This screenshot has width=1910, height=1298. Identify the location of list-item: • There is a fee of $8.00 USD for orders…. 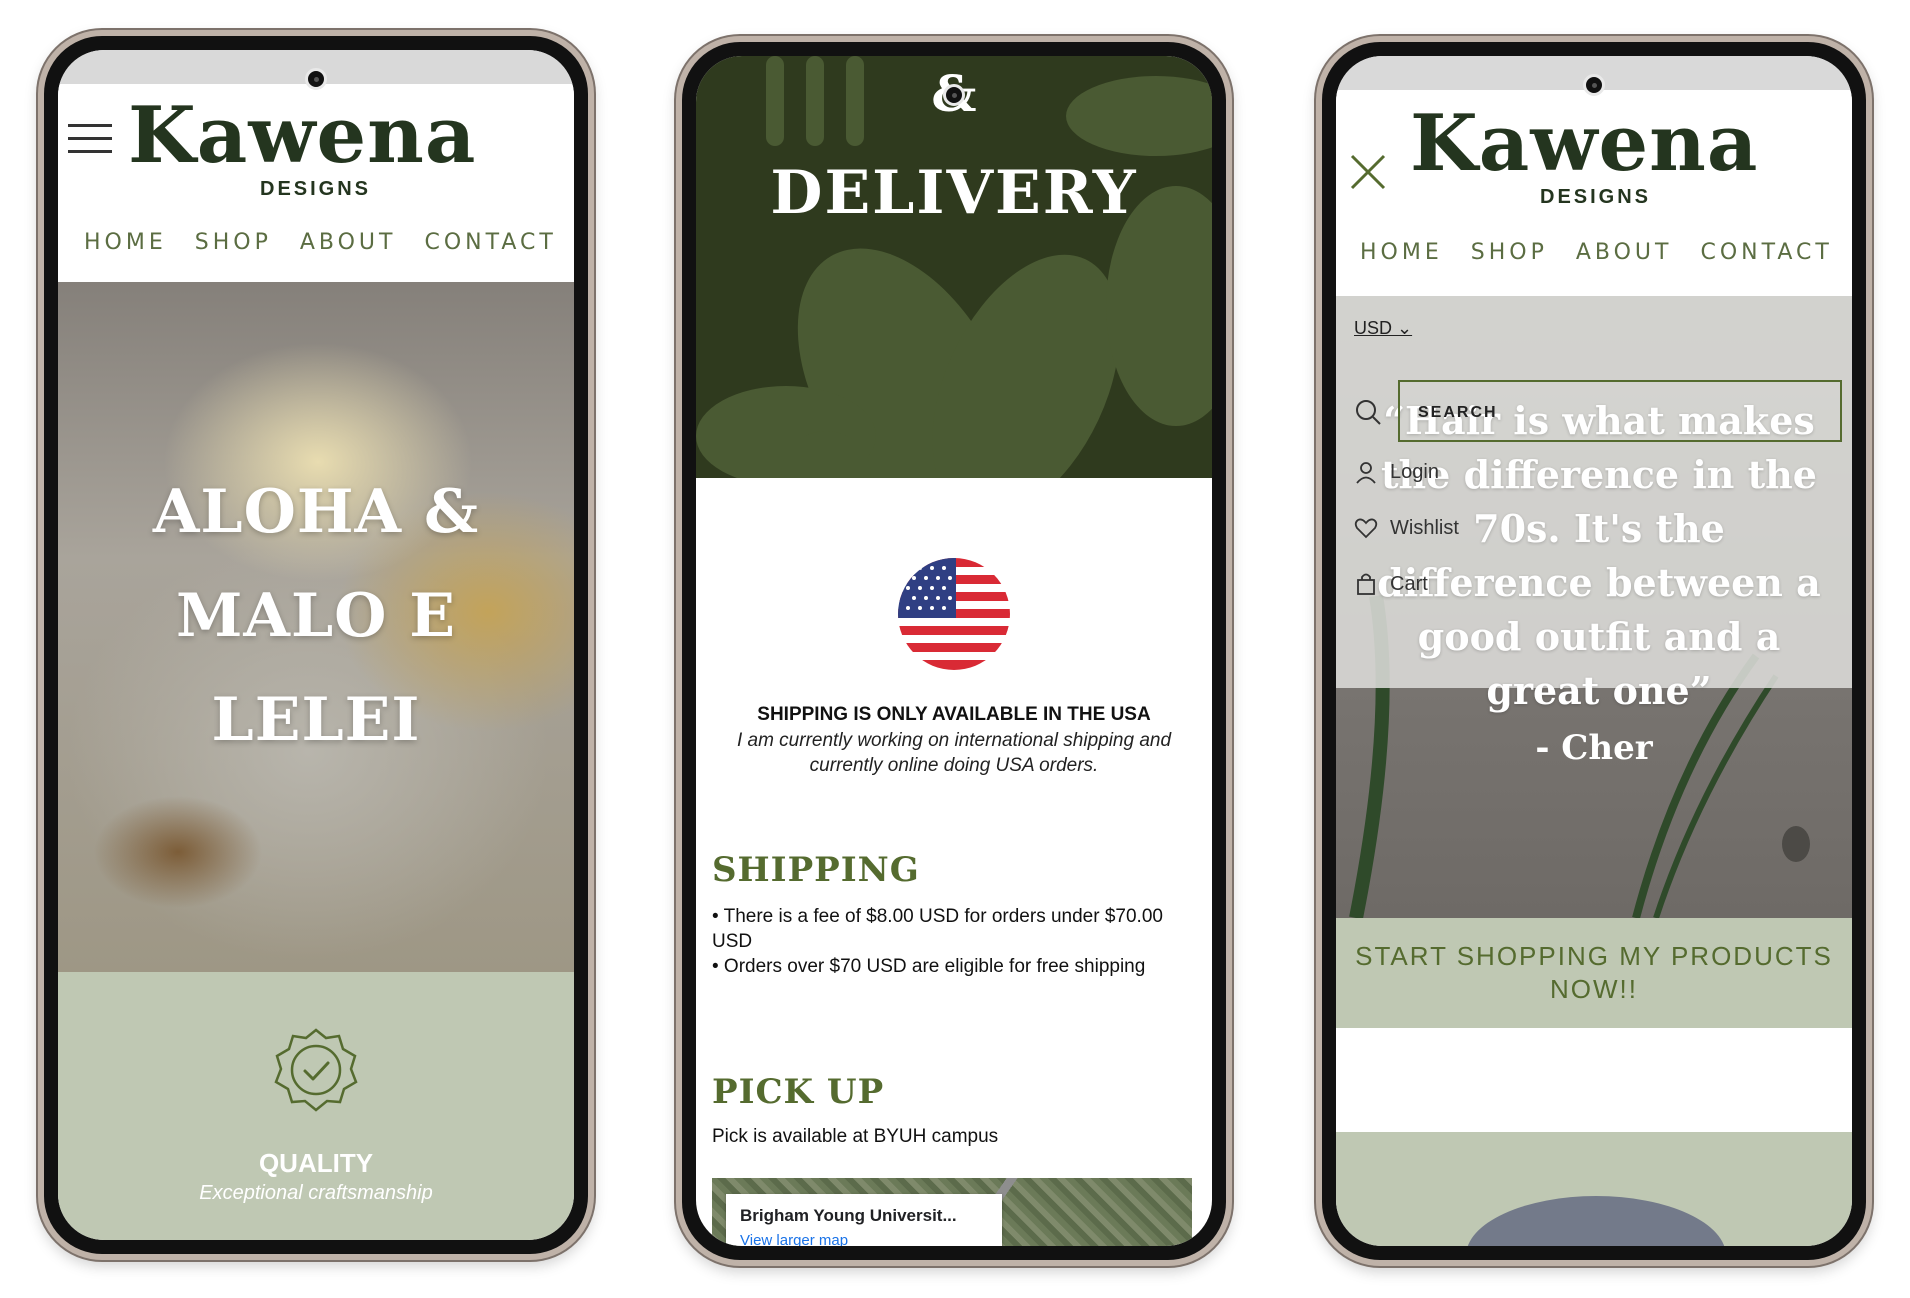
(937, 929).